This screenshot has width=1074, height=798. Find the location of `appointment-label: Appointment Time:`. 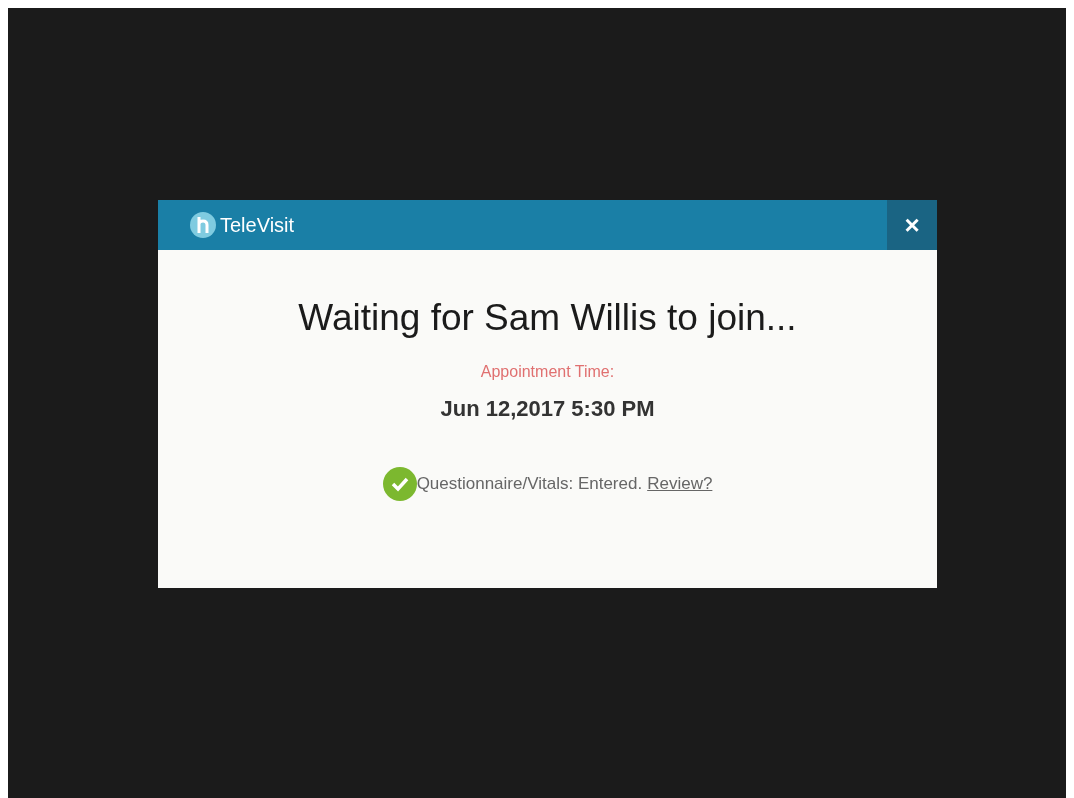

appointment-label: Appointment Time: is located at coordinates (547, 371).